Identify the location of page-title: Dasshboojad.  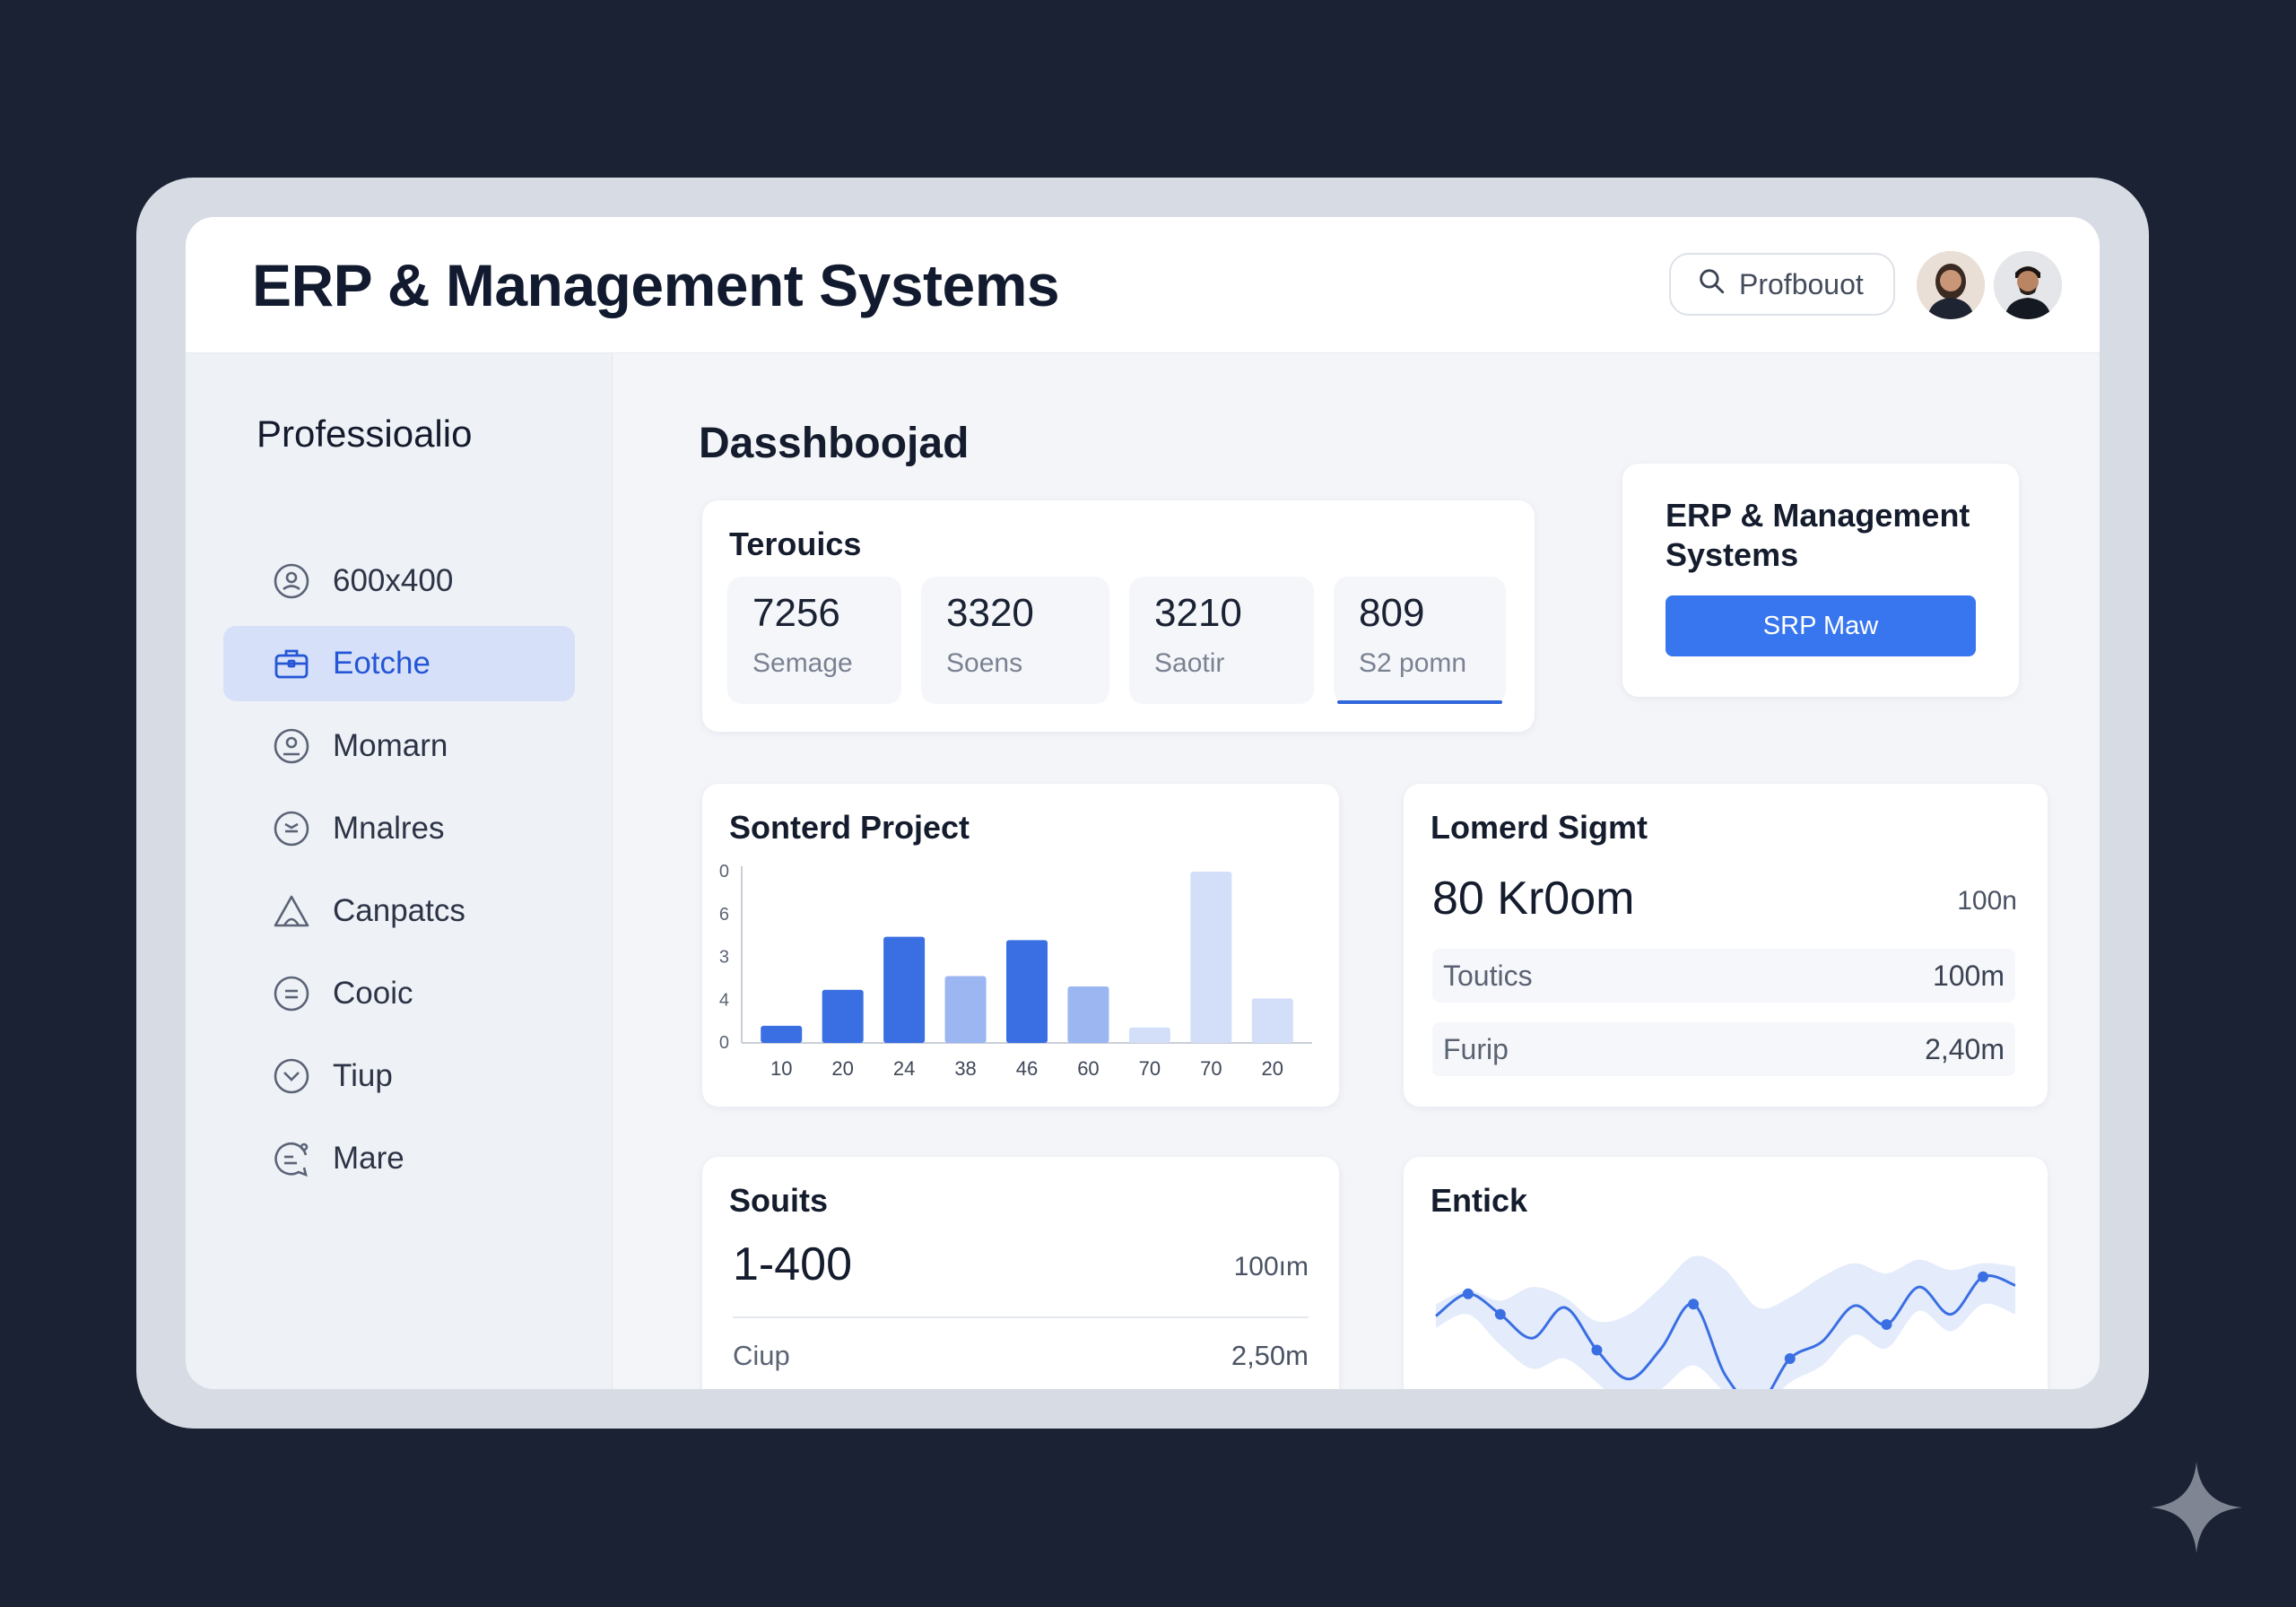
(834, 444).